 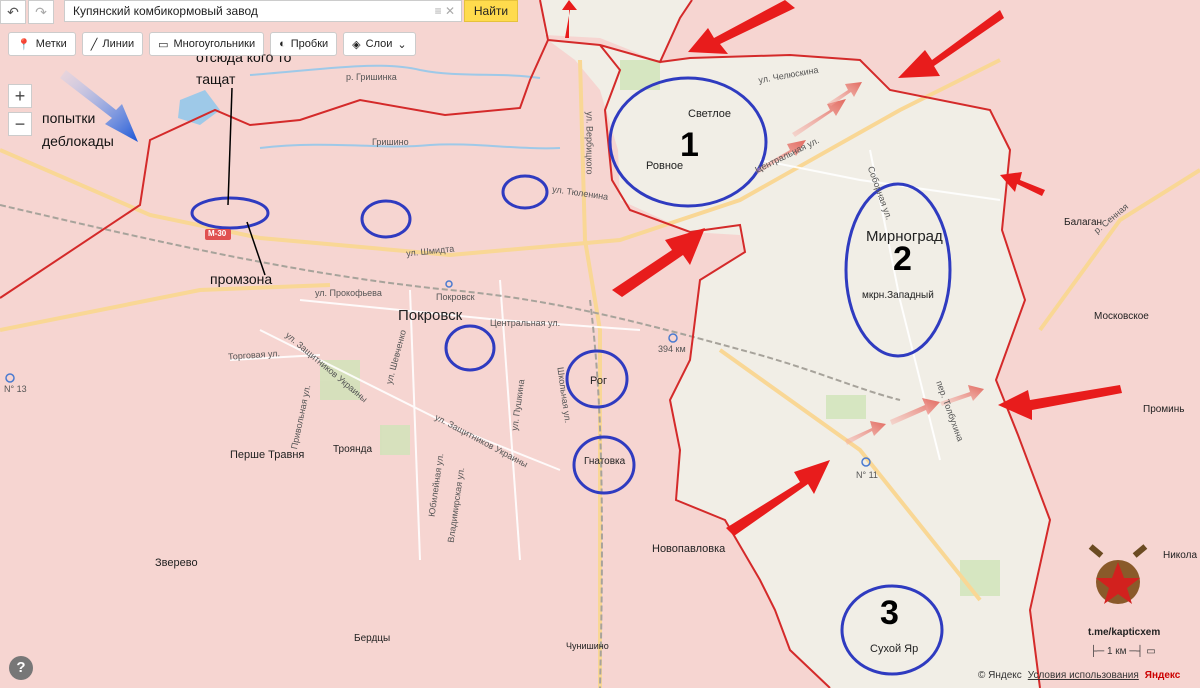 I want to click on label-nikolaevka: Никола, so click(x=1180, y=555).